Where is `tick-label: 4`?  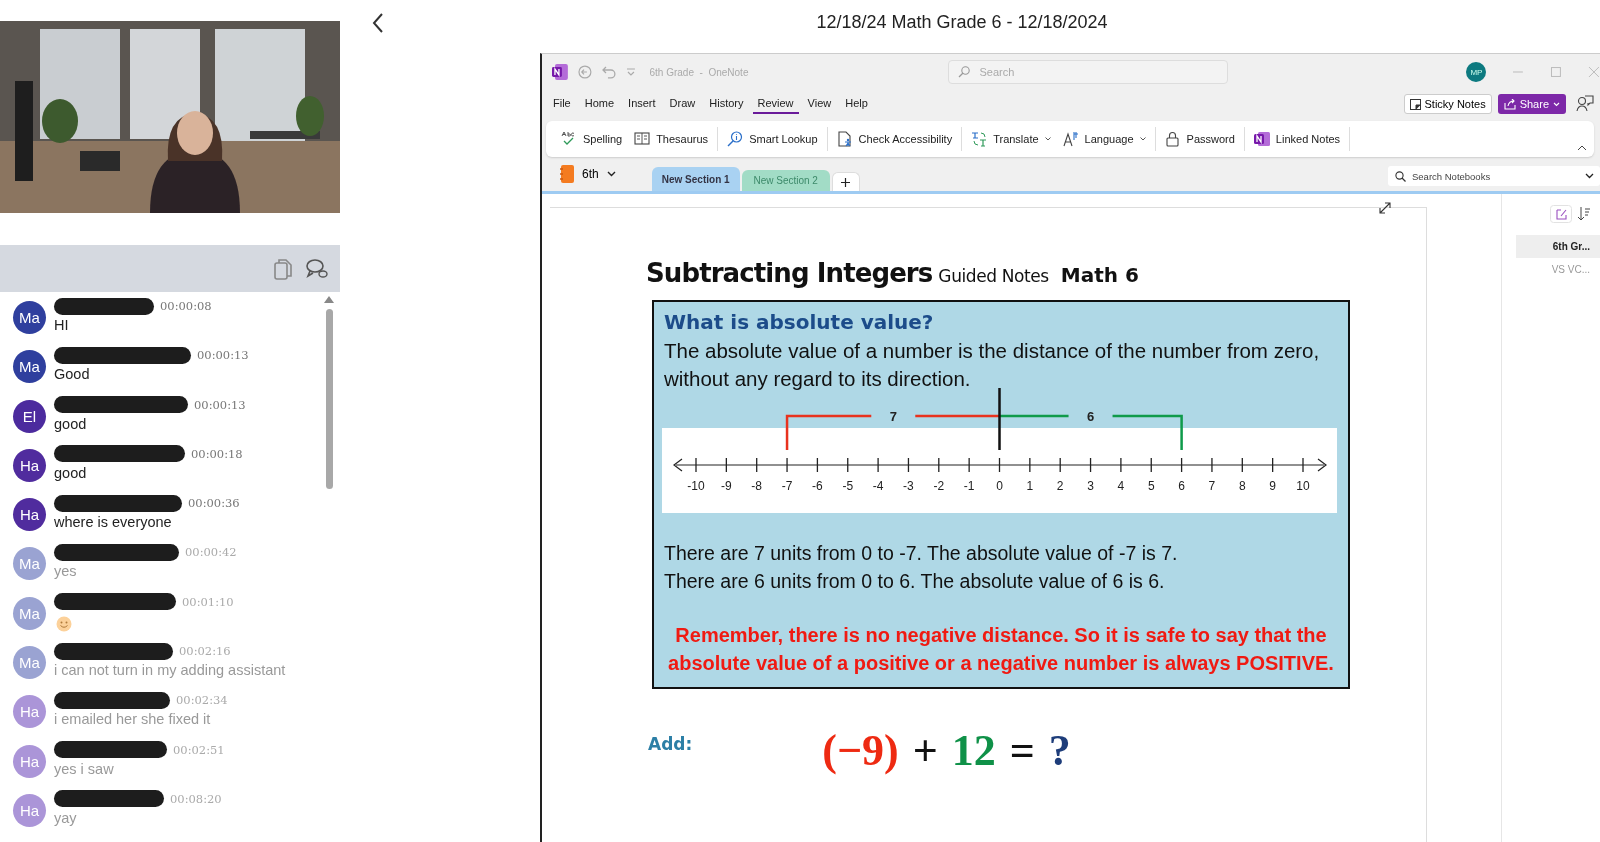 tick-label: 4 is located at coordinates (1121, 486).